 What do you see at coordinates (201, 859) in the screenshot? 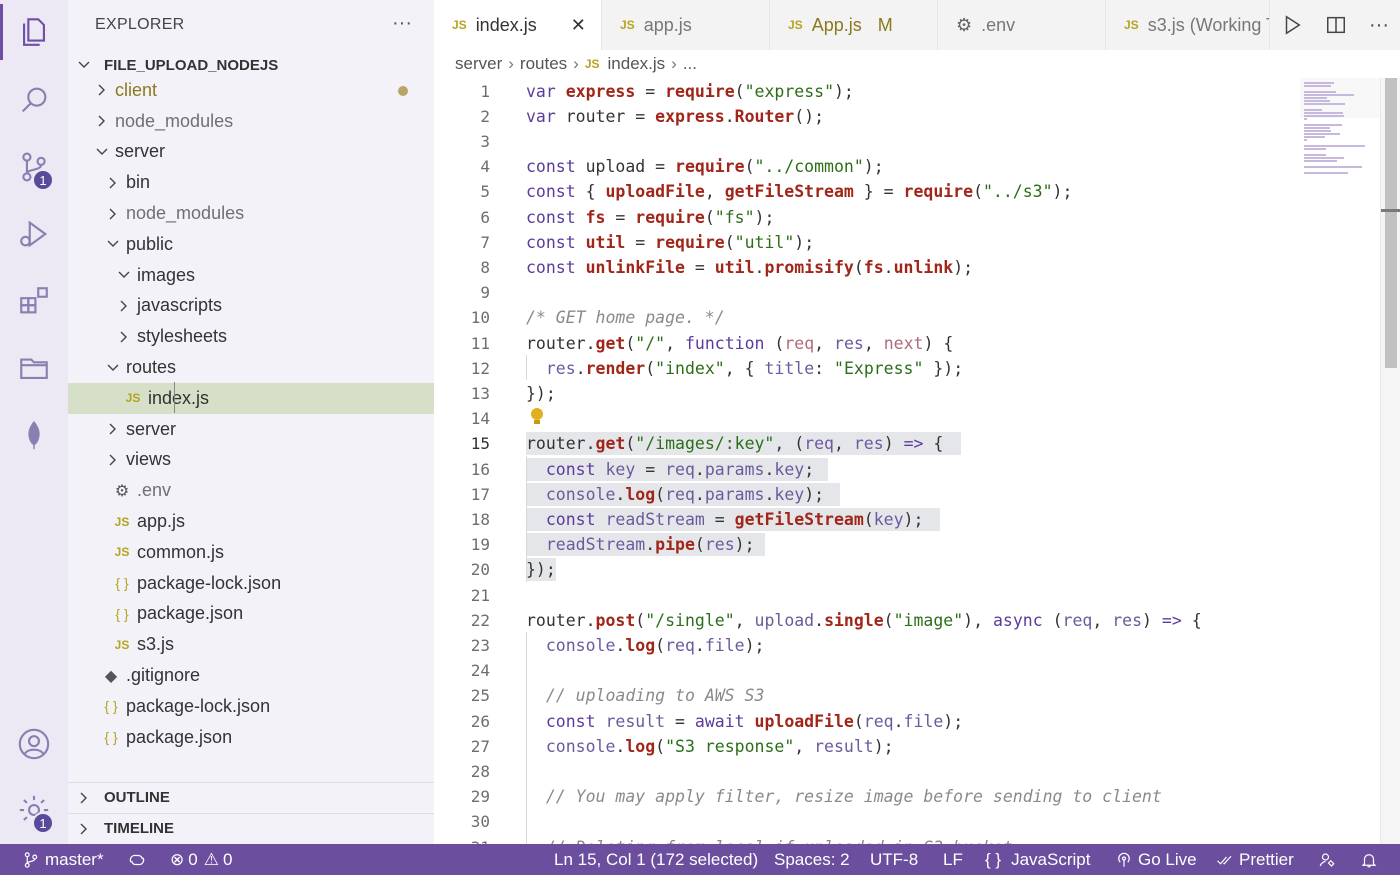
I see `problems-indicator: ⊗ 0 ⚠ 0` at bounding box center [201, 859].